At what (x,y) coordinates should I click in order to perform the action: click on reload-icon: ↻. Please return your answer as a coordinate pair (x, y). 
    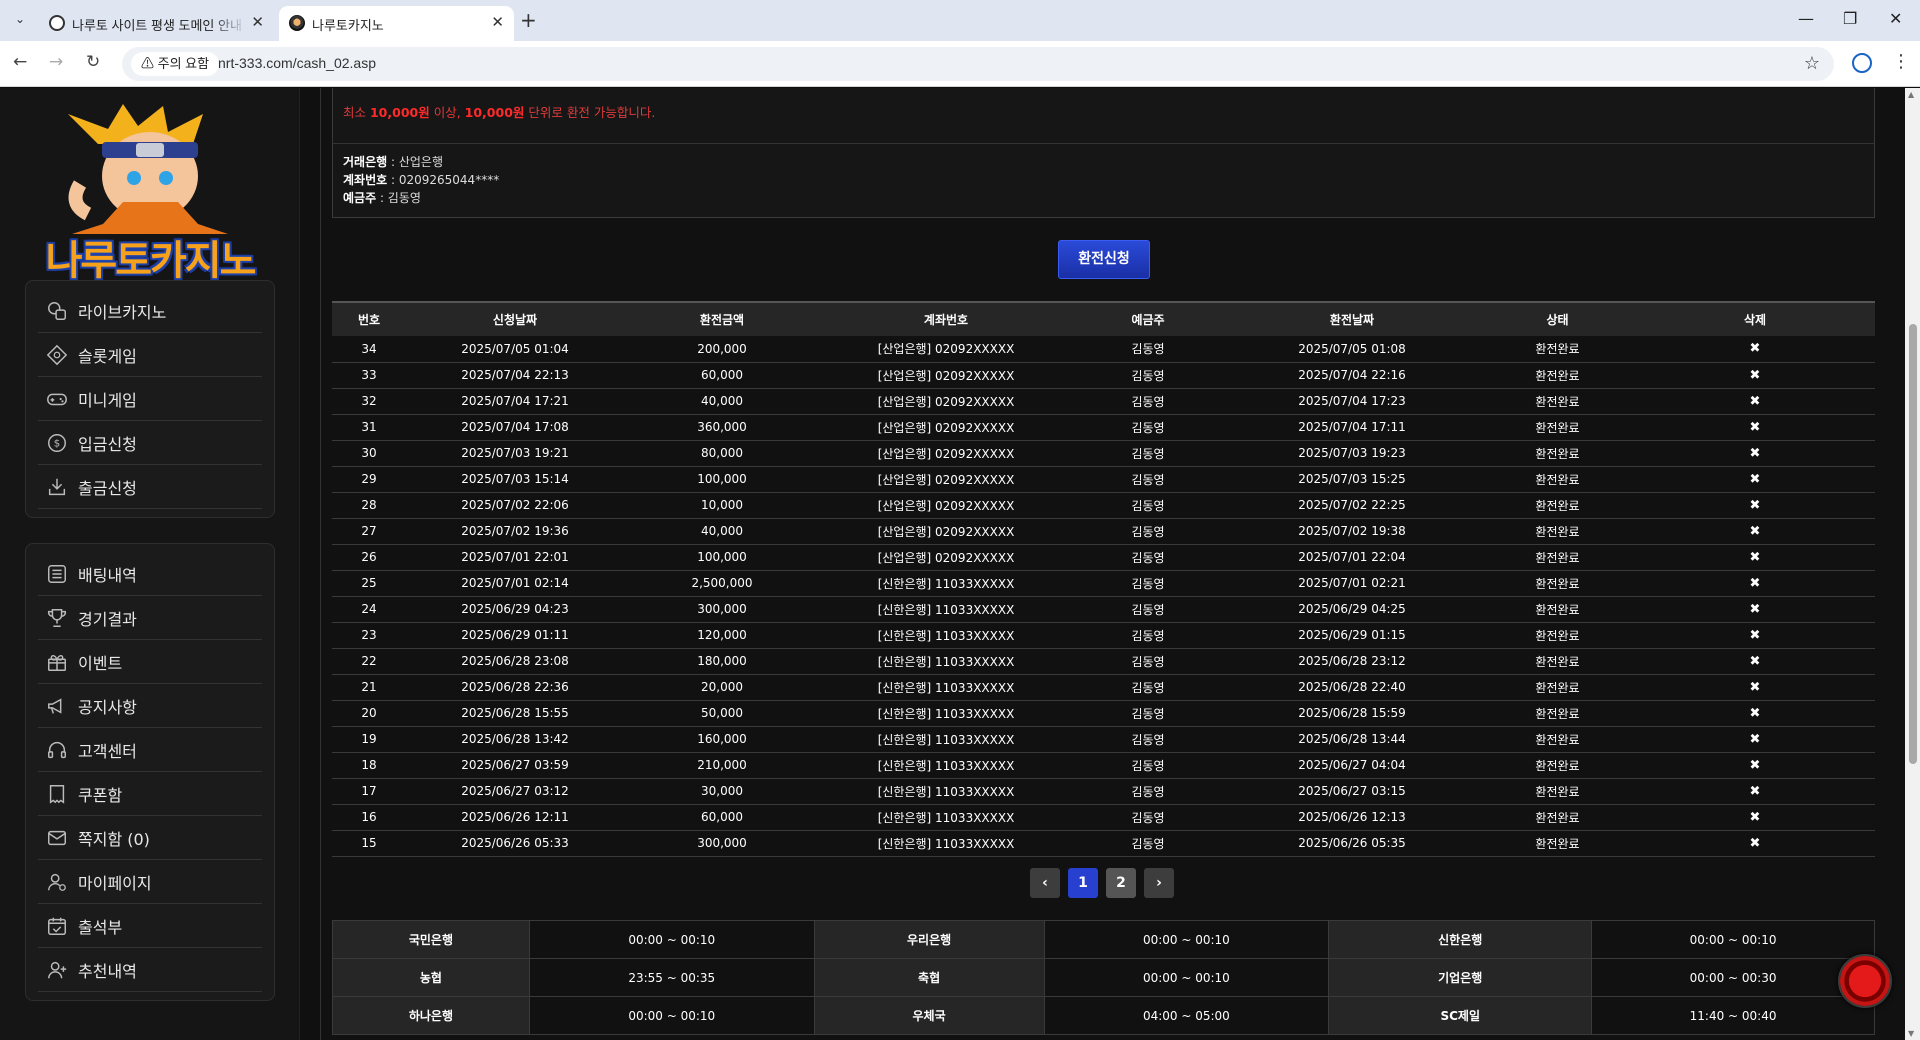
    Looking at the image, I should click on (93, 62).